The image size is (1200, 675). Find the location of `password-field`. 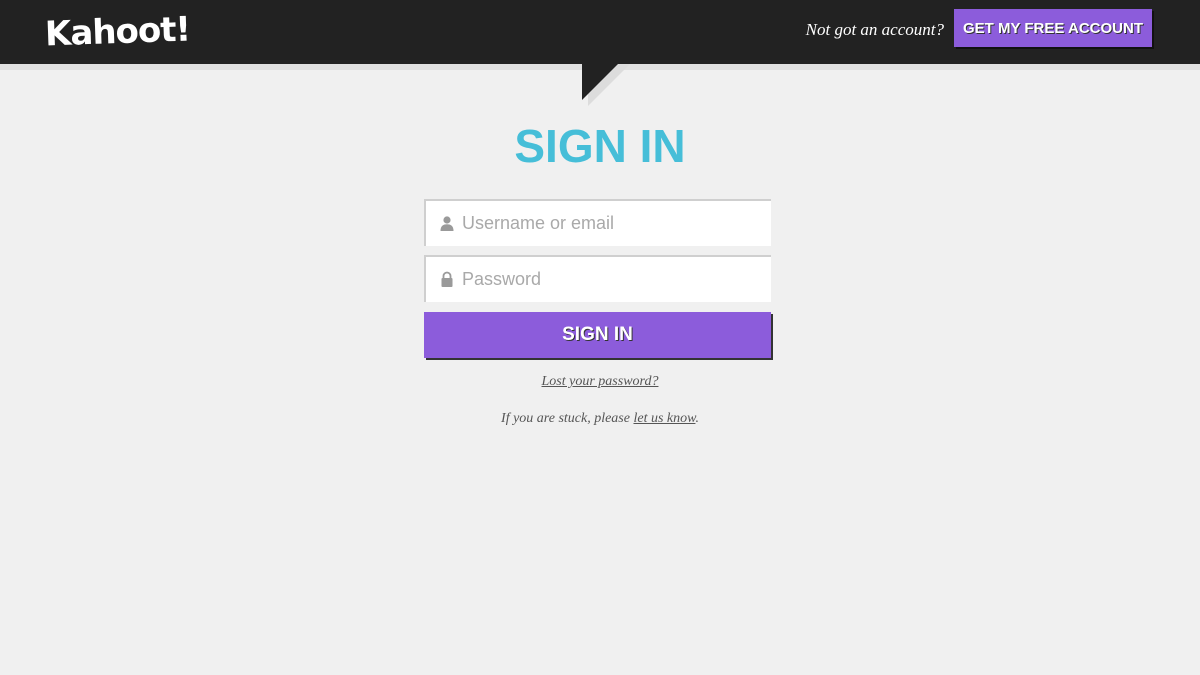

password-field is located at coordinates (597, 278).